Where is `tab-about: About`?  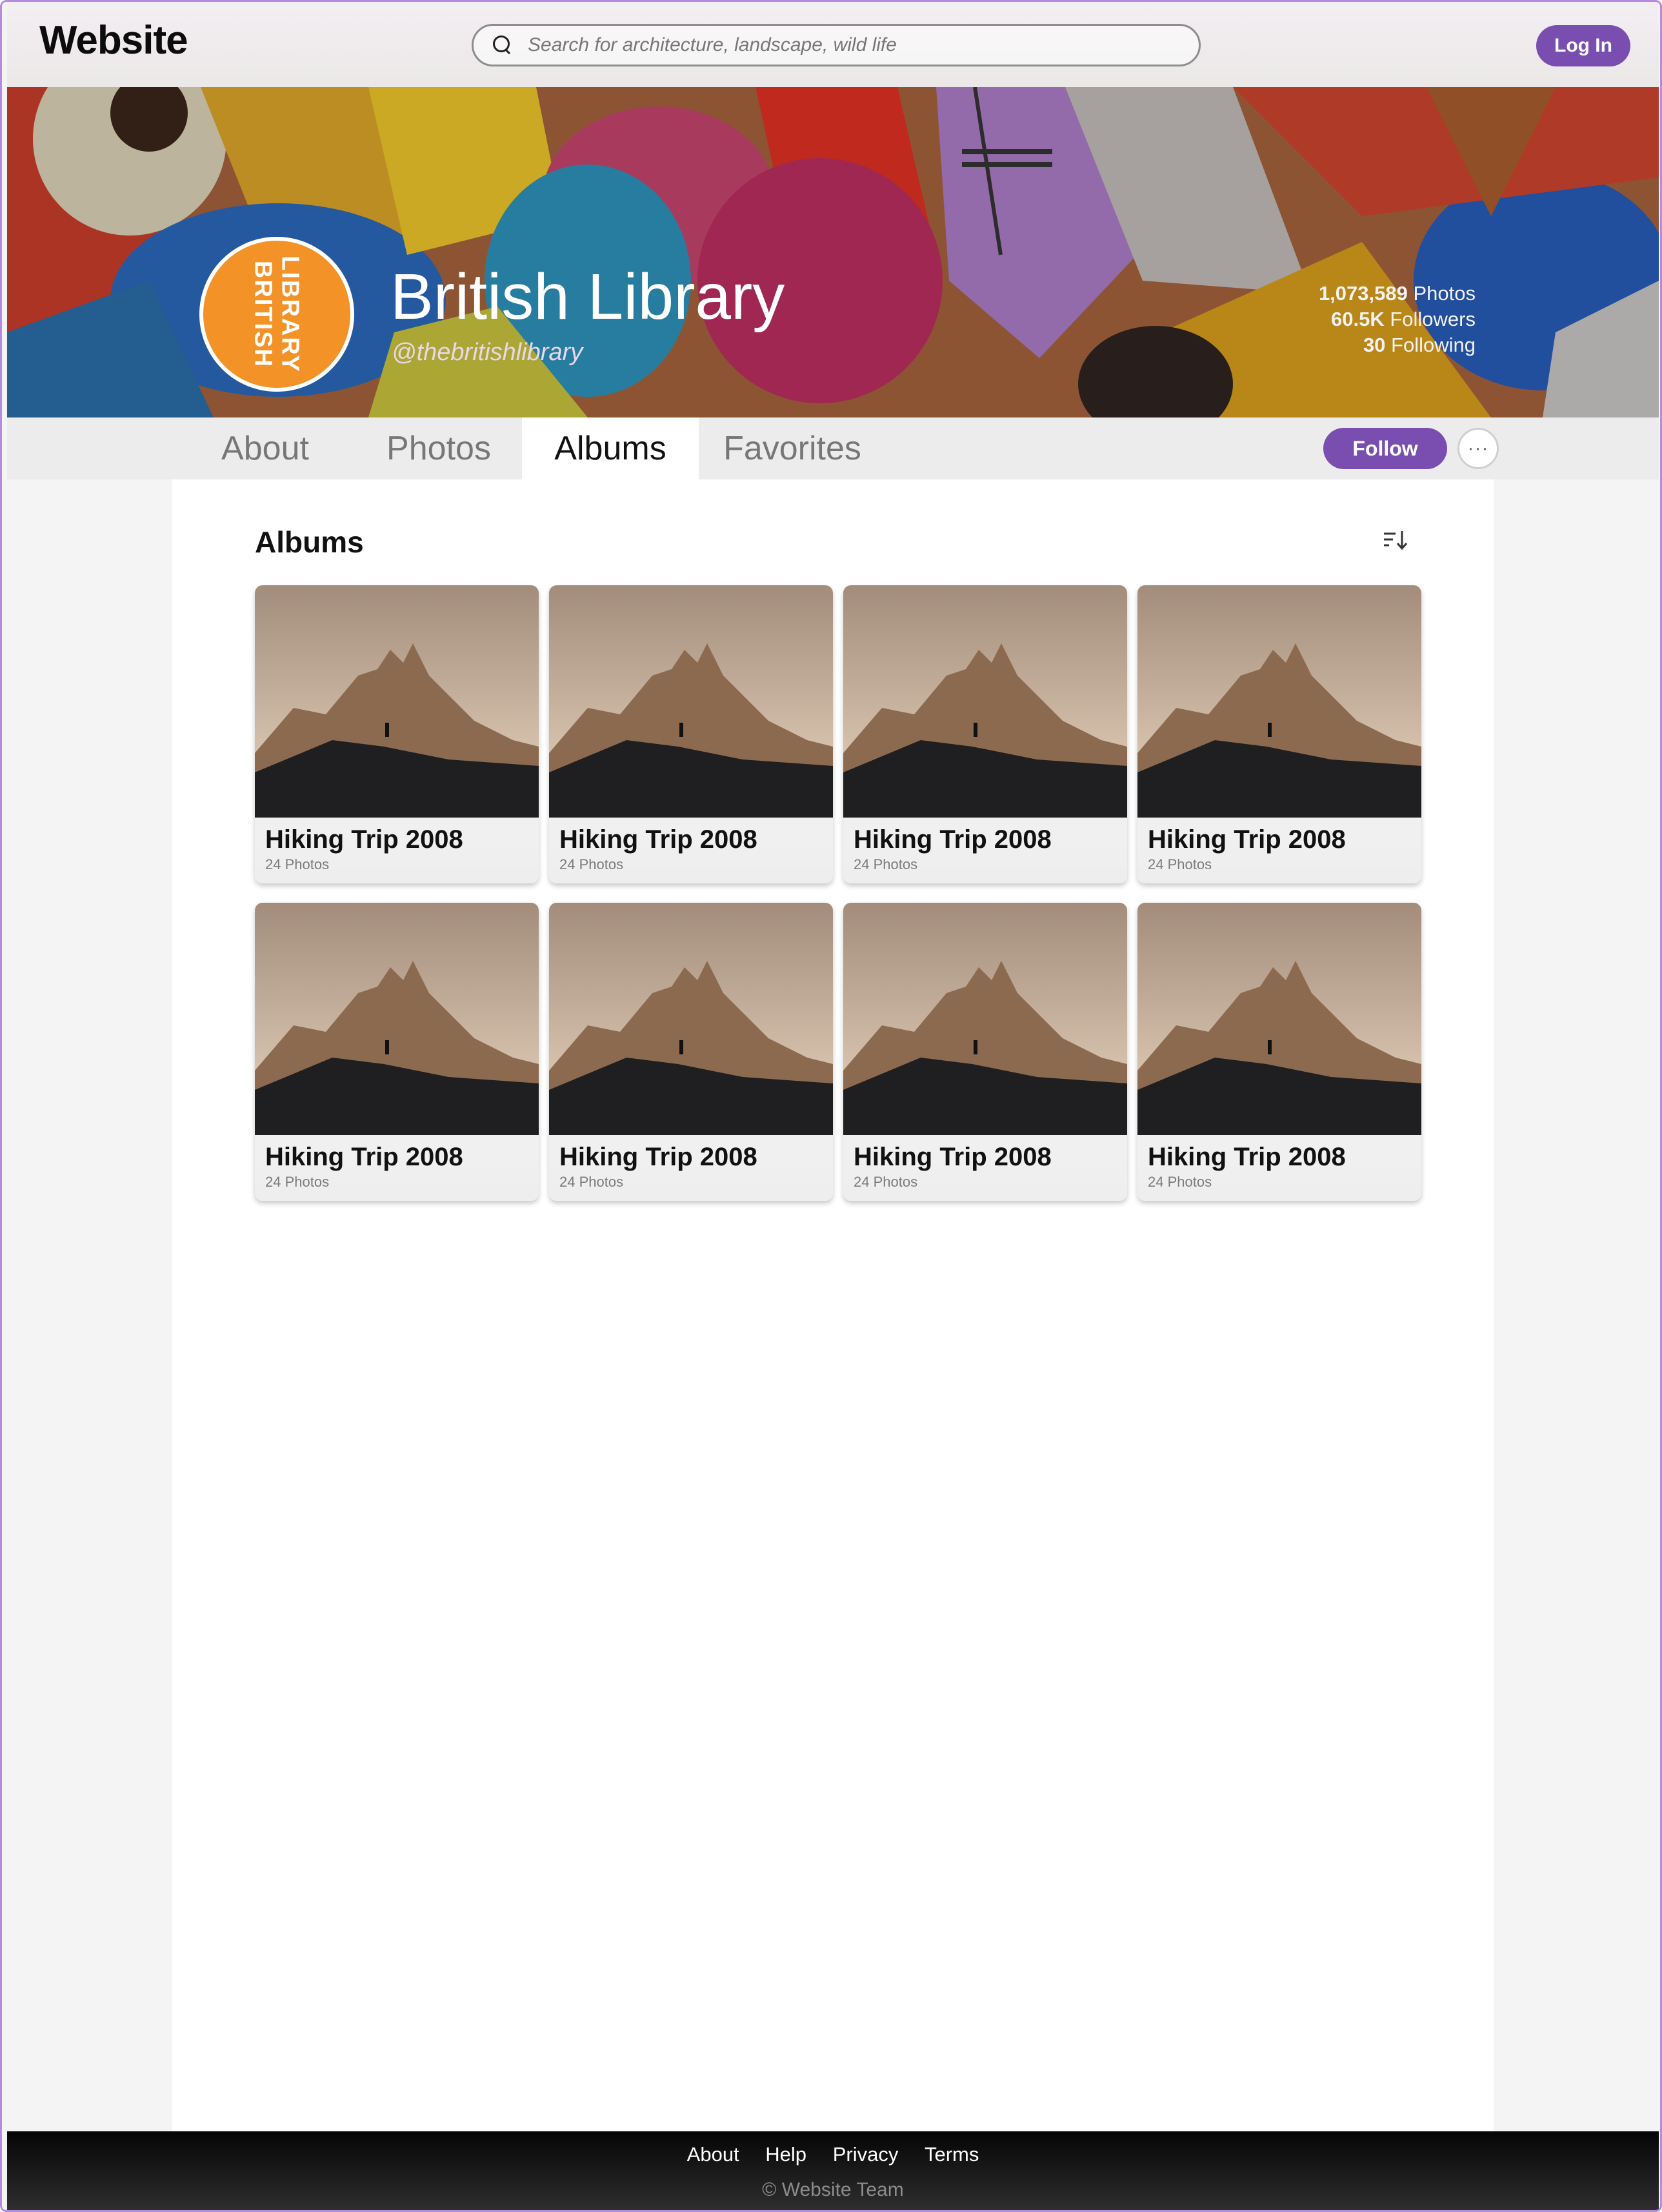 tab-about: About is located at coordinates (265, 448).